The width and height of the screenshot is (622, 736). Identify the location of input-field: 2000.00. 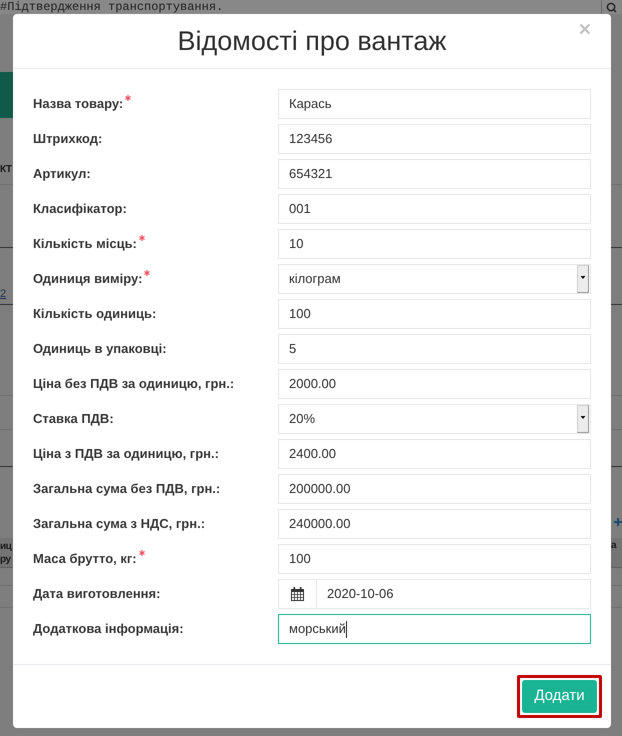
(434, 384).